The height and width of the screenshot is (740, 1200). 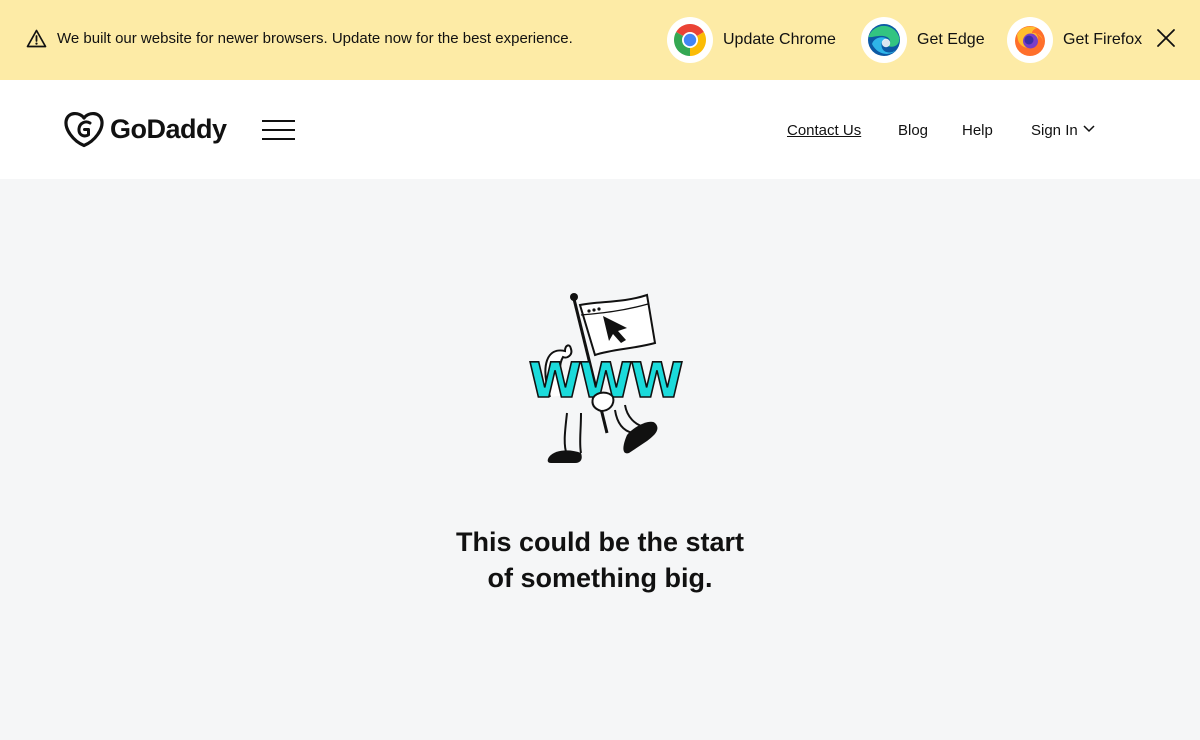 I want to click on chrome-icon, so click(x=690, y=40).